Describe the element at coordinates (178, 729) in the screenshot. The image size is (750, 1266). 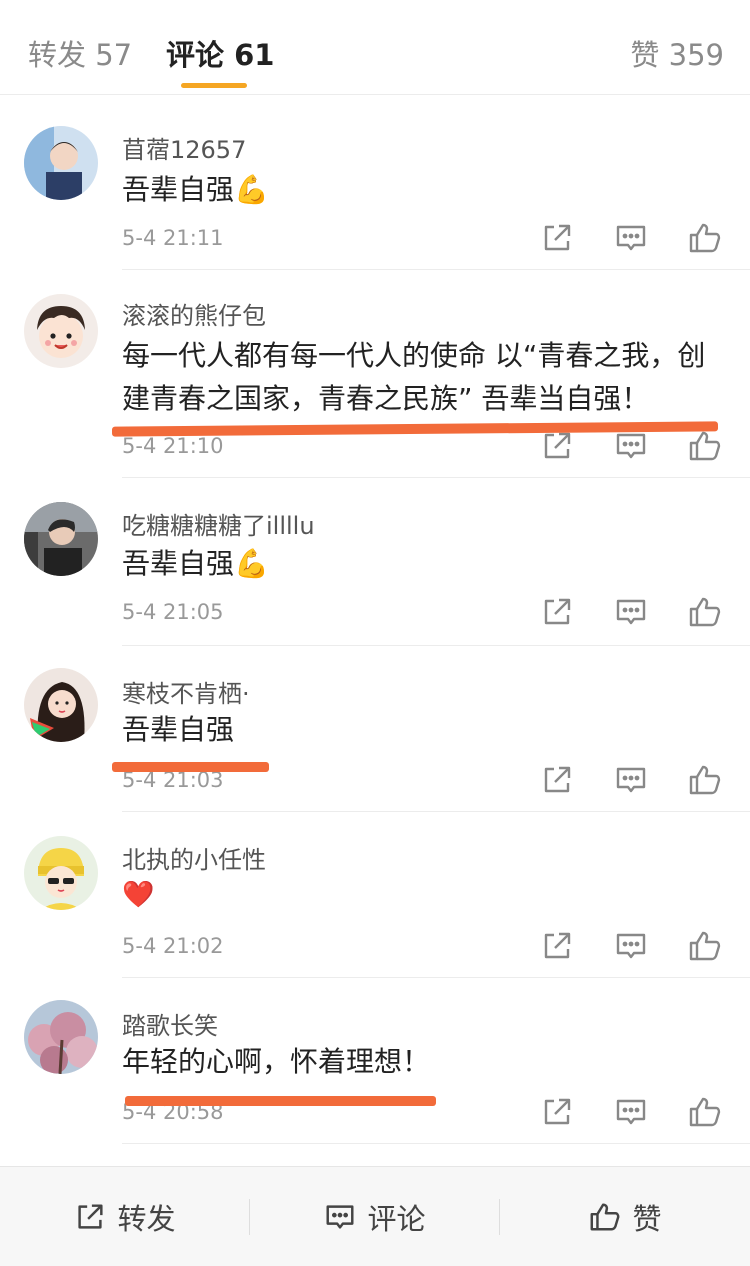
I see `comment-text: 吾辈自强` at that location.